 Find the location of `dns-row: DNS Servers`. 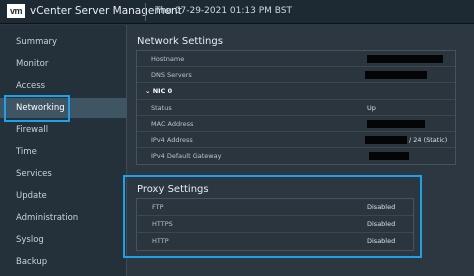

dns-row: DNS Servers is located at coordinates (296, 75).